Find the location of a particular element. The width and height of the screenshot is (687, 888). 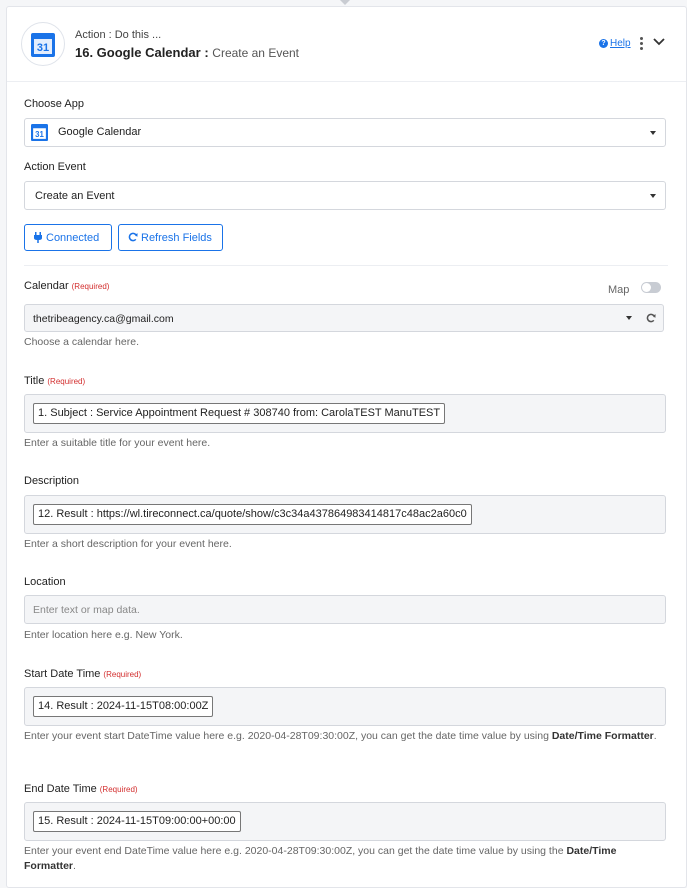

step-app-title: 16. Google Calendar : is located at coordinates (142, 52).